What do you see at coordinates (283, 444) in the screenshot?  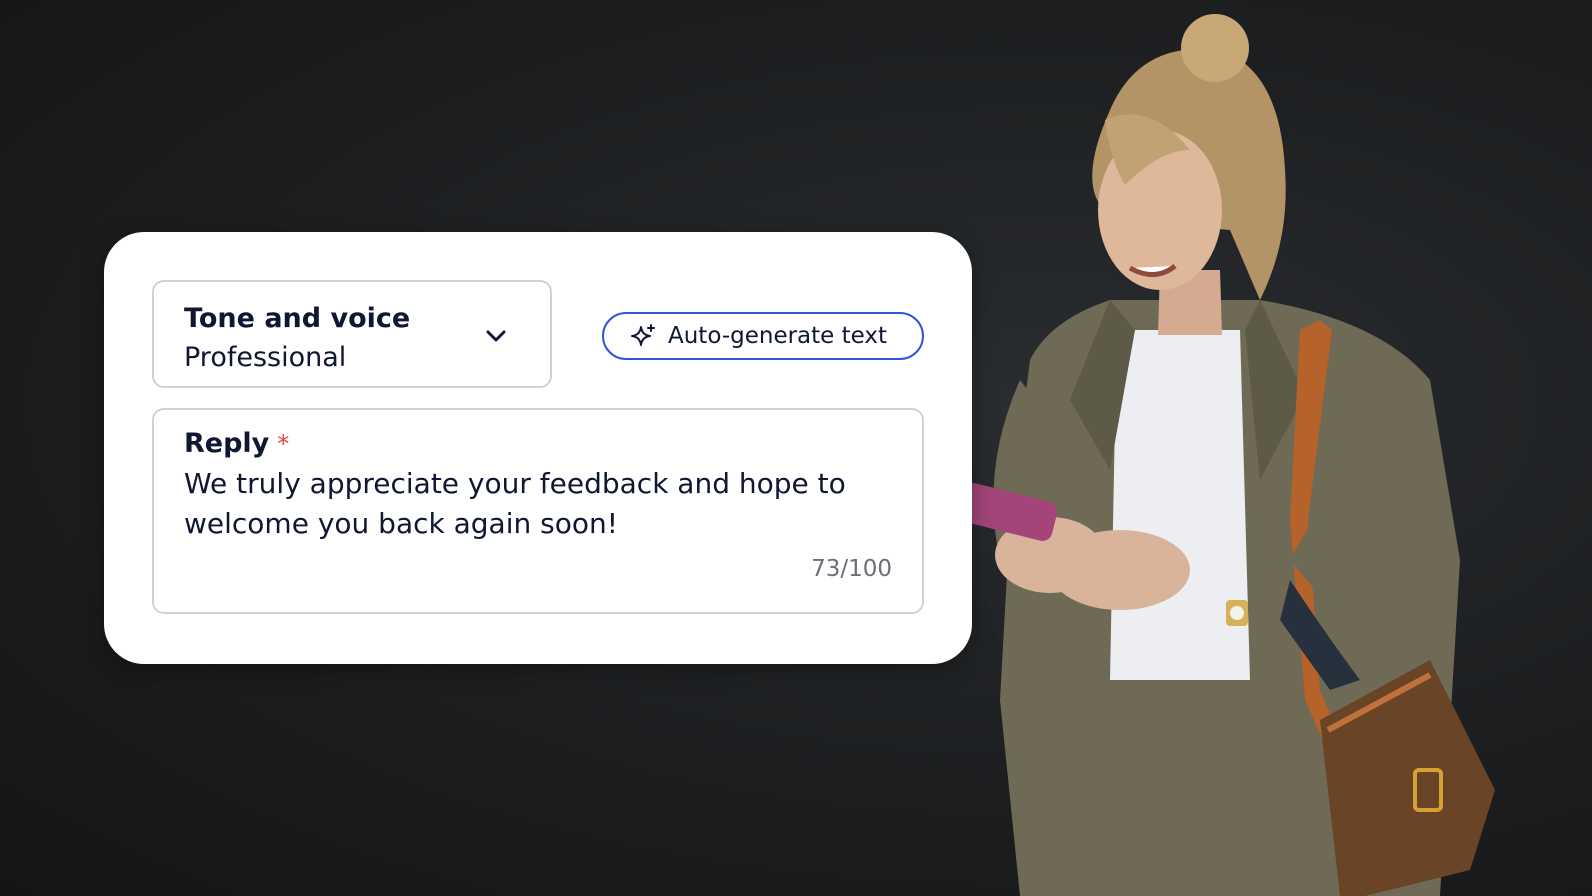 I see `required-asterisk: *` at bounding box center [283, 444].